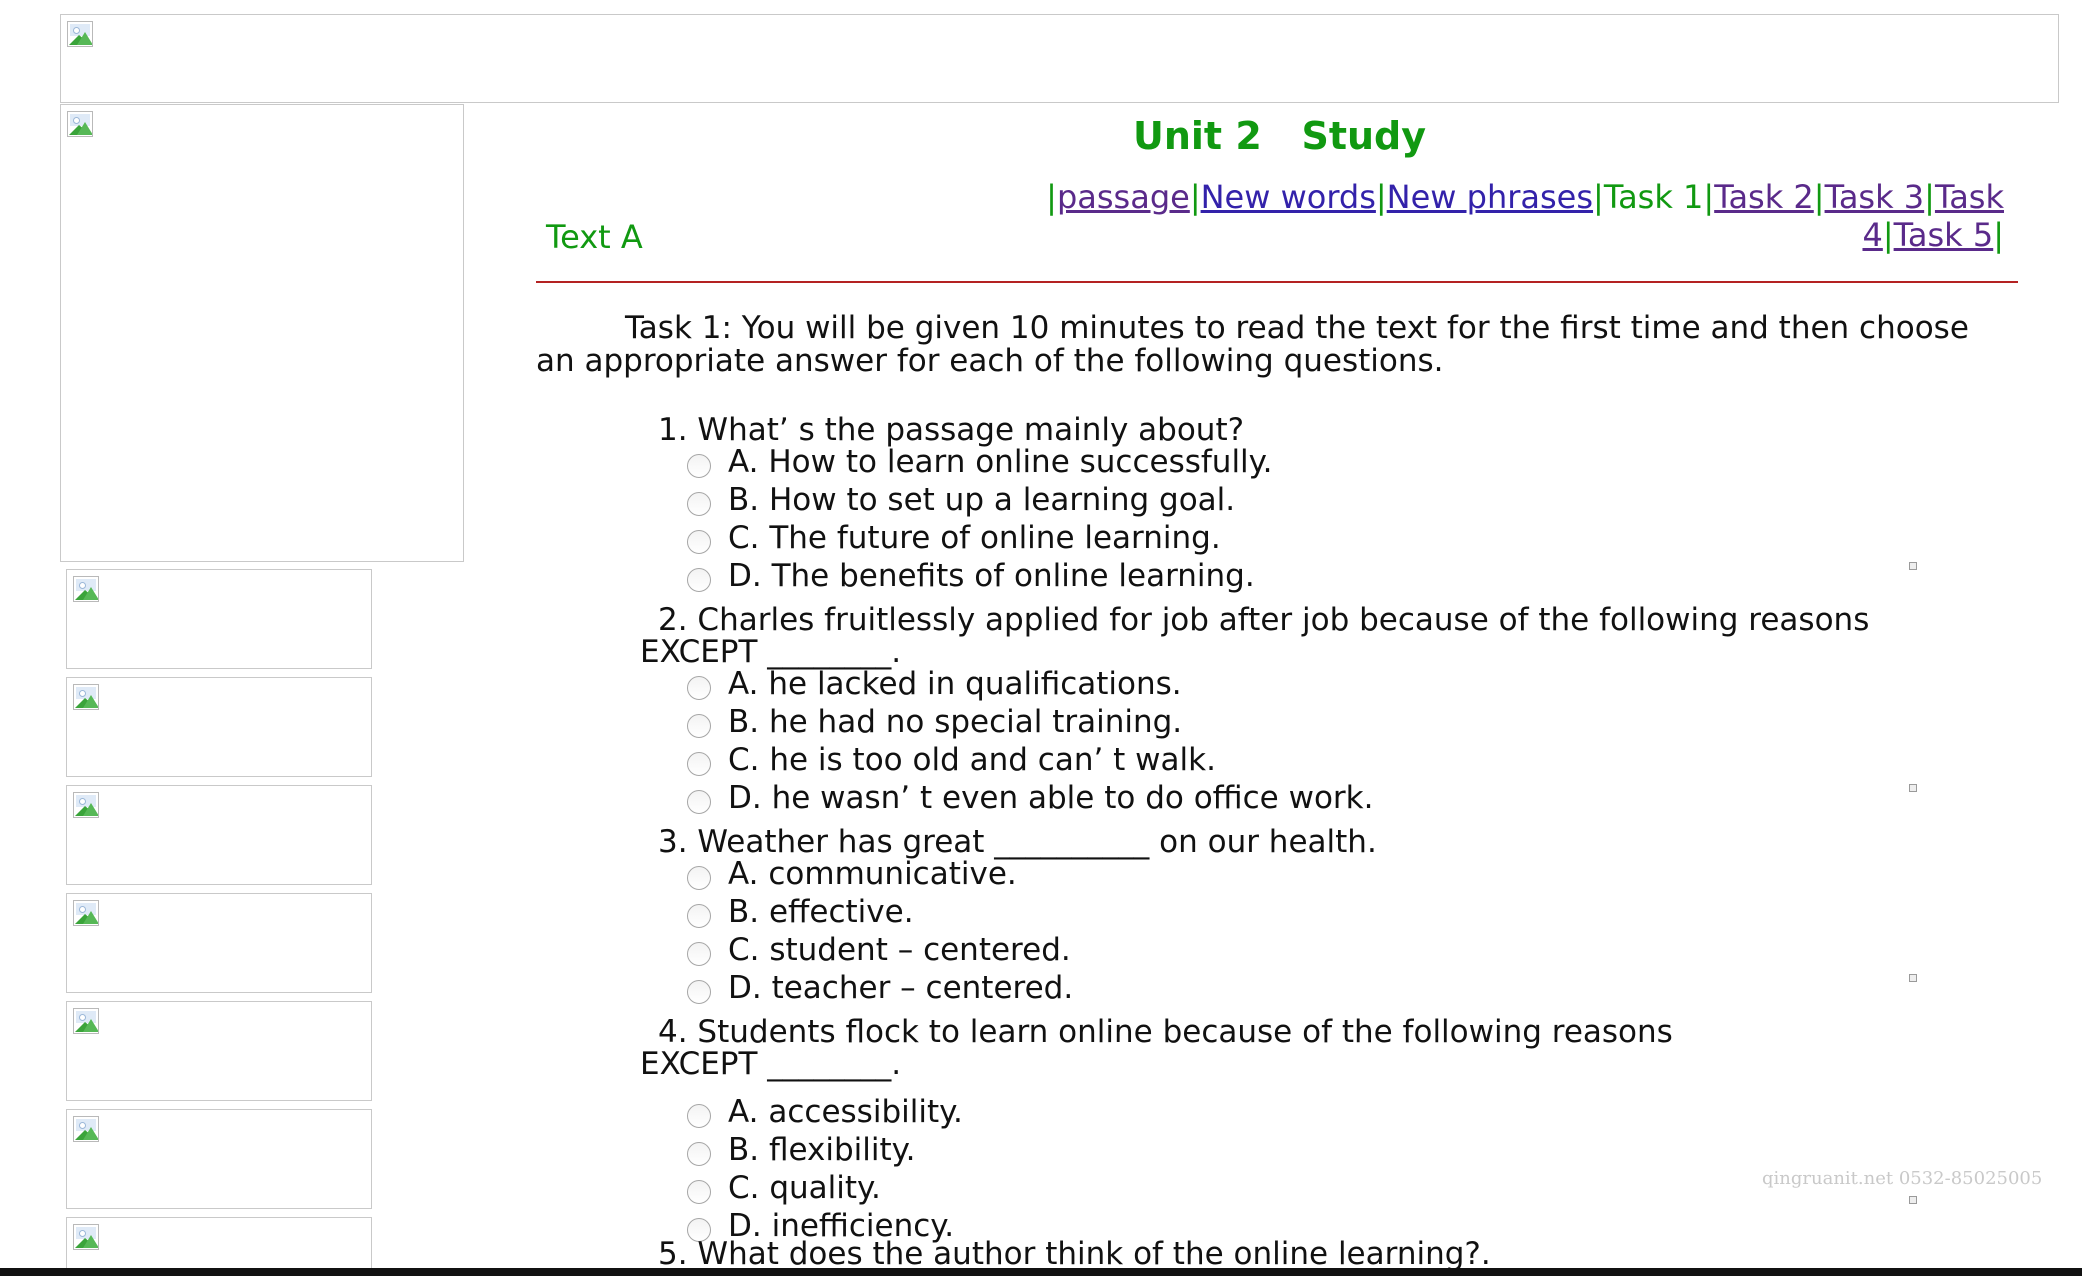 The image size is (2082, 1276). I want to click on page-title: Unit 2 Study, so click(1280, 136).